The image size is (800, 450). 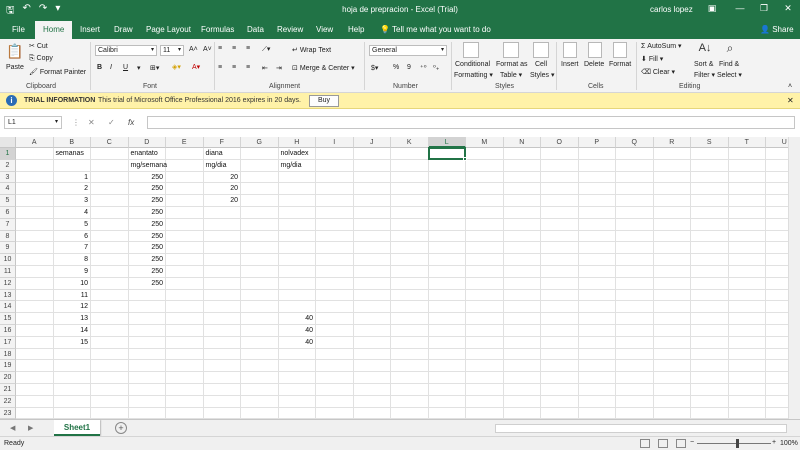 I want to click on cell-d1: enantato, so click(x=147, y=153).